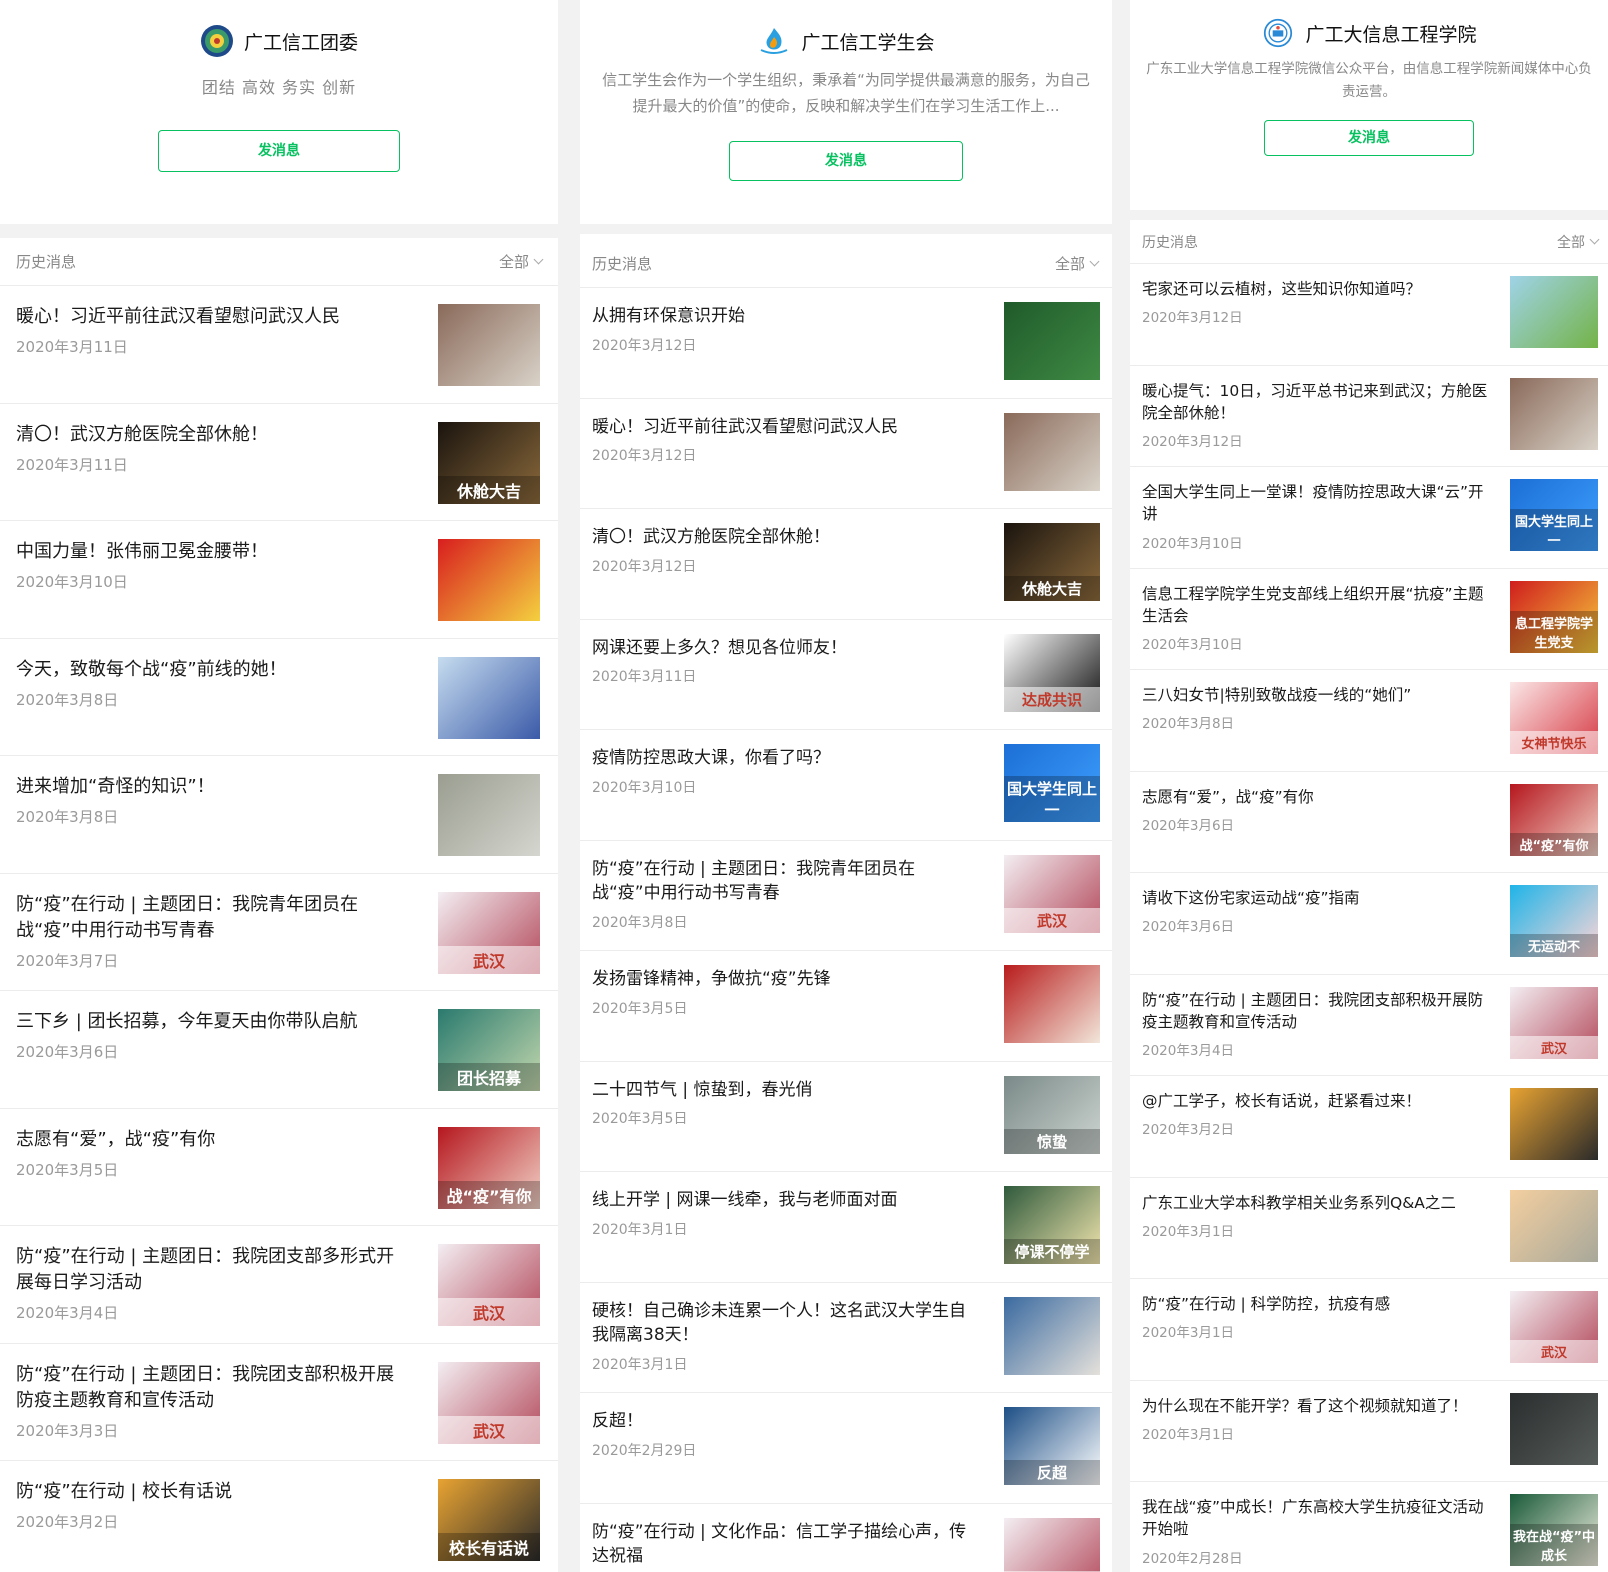 The height and width of the screenshot is (1572, 1608). Describe the element at coordinates (846, 454) in the screenshot. I see `article-item: 暖心！习近平前往武汉看望慰问武汉人民 2020年3月12日` at that location.